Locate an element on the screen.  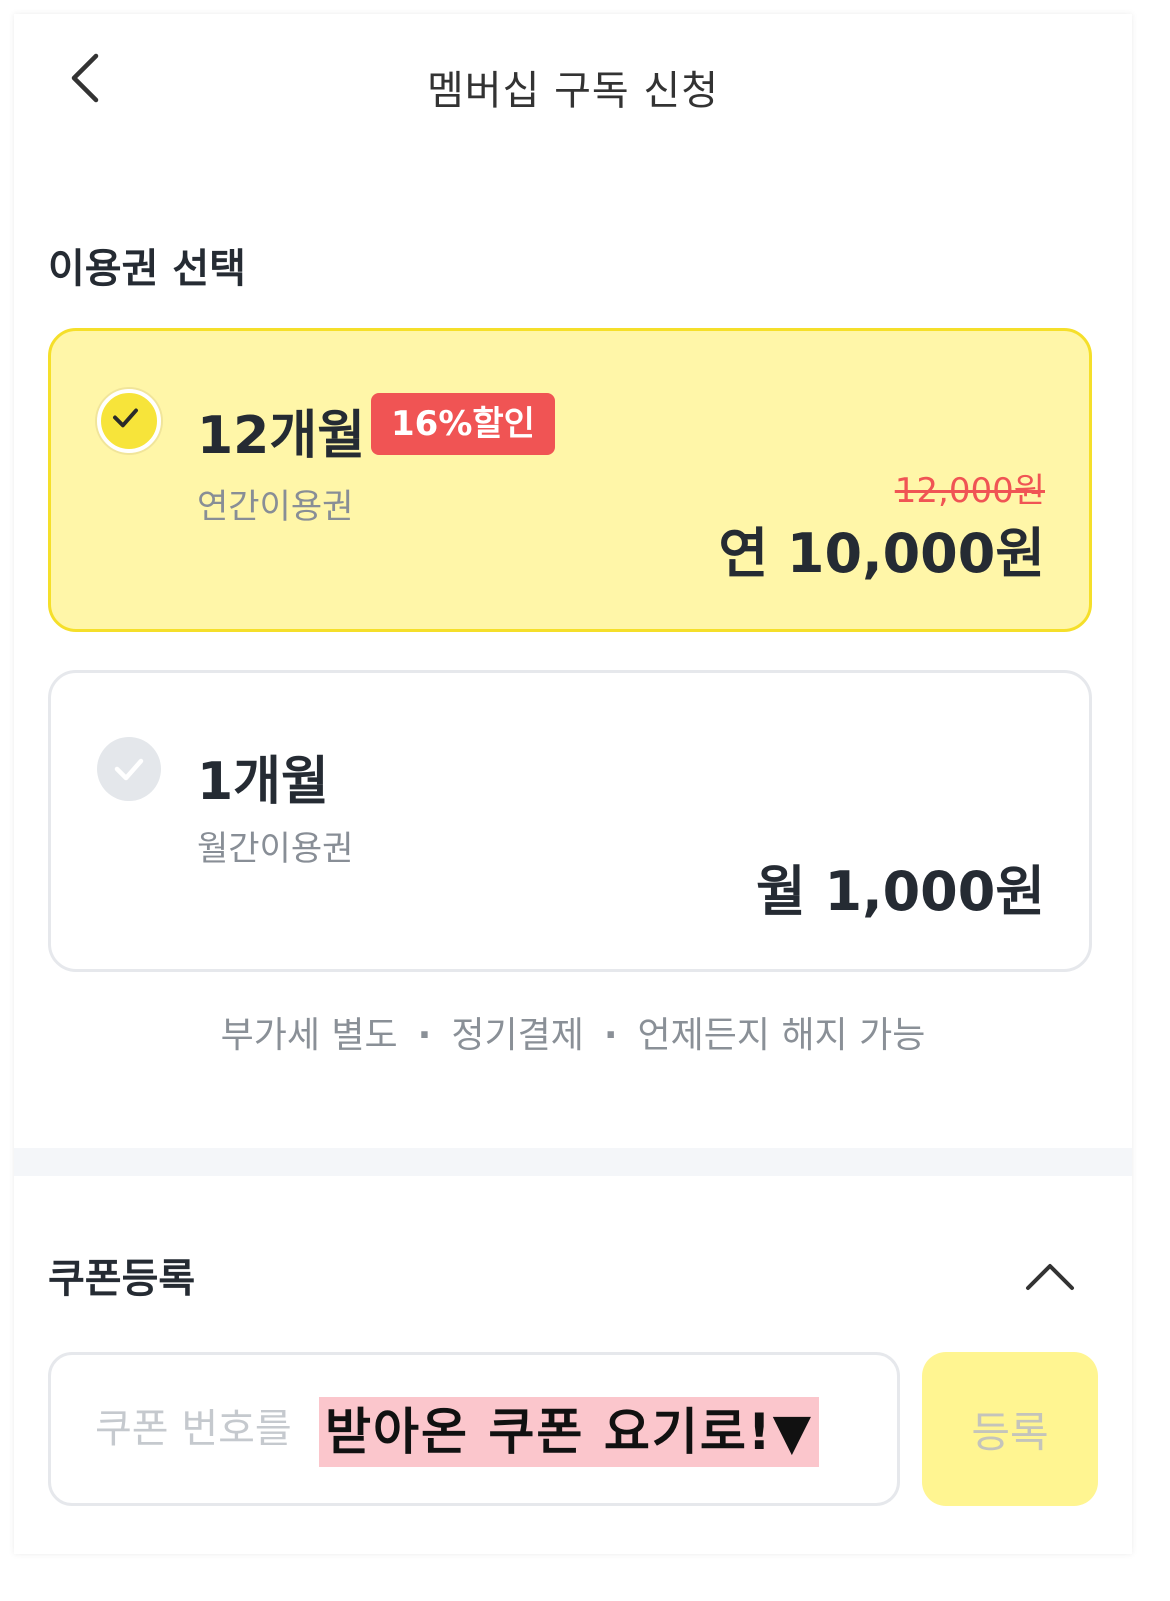
plan-price: 월 1,000원 is located at coordinates (900, 891).